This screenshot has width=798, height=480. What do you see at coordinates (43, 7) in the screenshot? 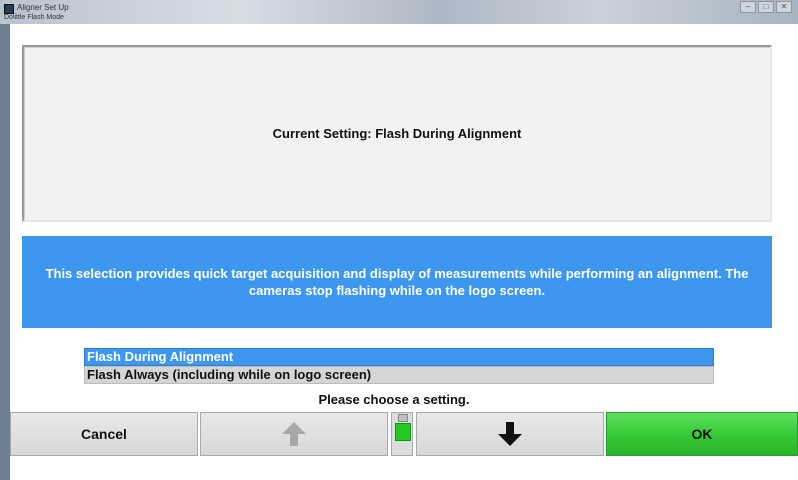
I see `window-title: Aligner Set Up` at bounding box center [43, 7].